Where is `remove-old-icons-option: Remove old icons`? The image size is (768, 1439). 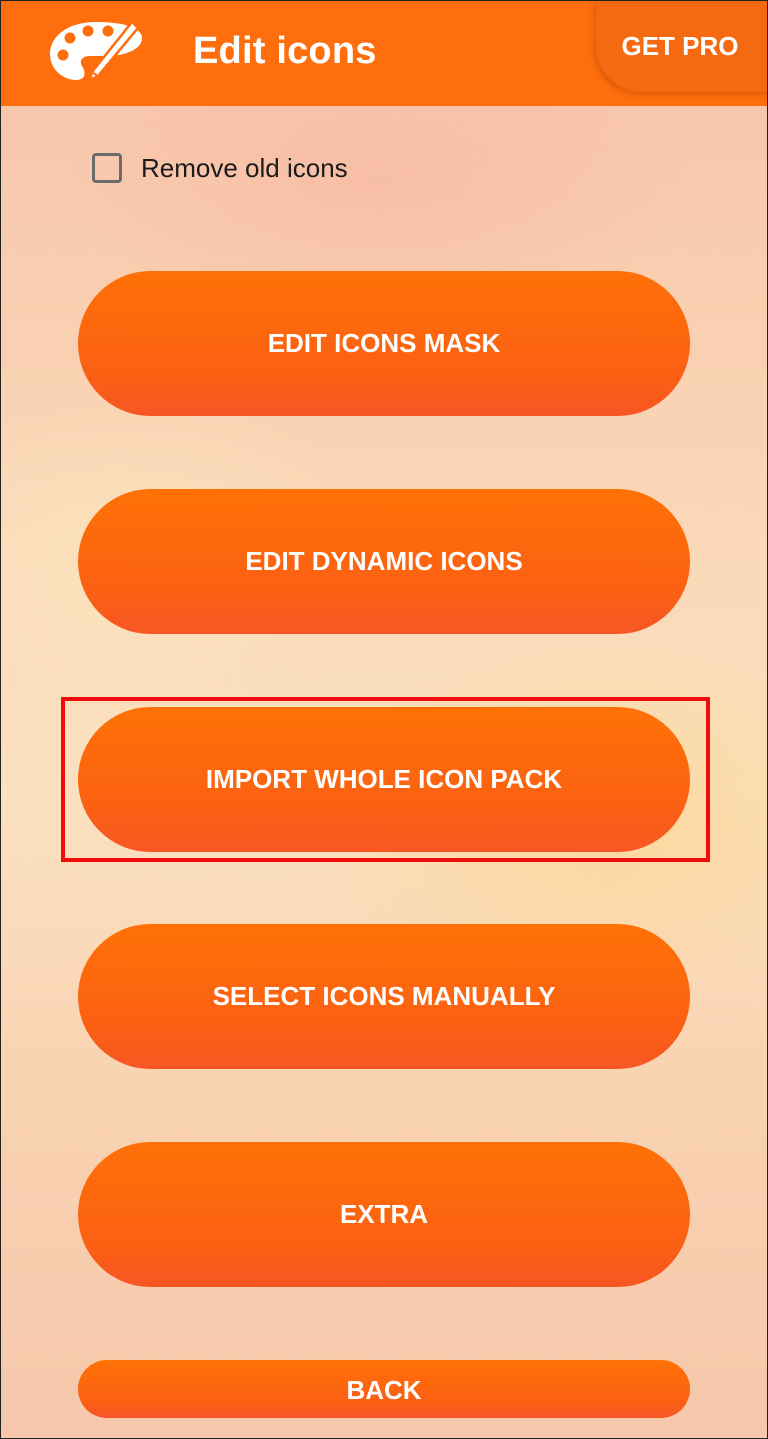
remove-old-icons-option: Remove old icons is located at coordinates (220, 168).